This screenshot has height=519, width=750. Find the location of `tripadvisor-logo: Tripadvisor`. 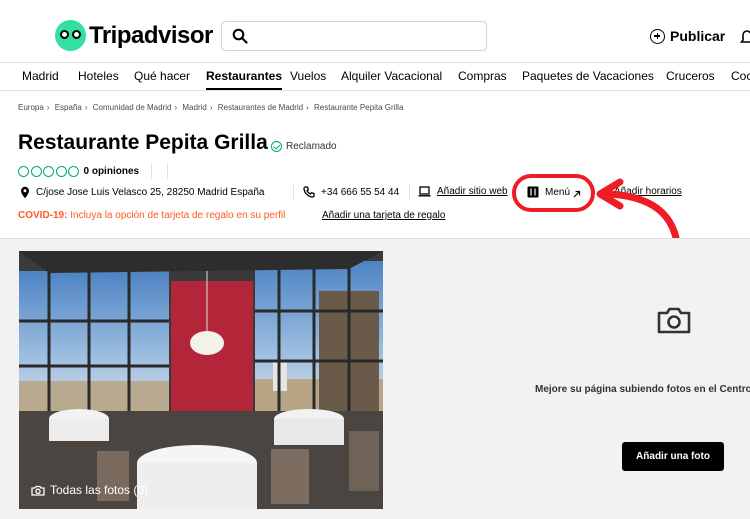

tripadvisor-logo: Tripadvisor is located at coordinates (134, 35).